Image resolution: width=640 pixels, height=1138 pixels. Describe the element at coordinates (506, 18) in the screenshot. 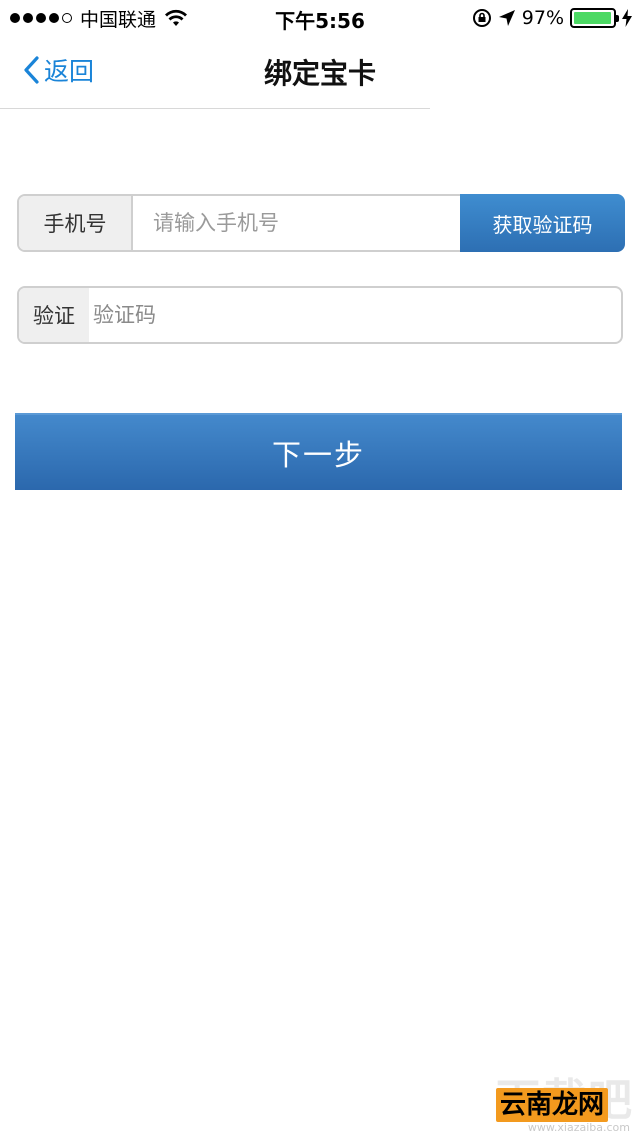

I see `location-arrow-icon` at that location.